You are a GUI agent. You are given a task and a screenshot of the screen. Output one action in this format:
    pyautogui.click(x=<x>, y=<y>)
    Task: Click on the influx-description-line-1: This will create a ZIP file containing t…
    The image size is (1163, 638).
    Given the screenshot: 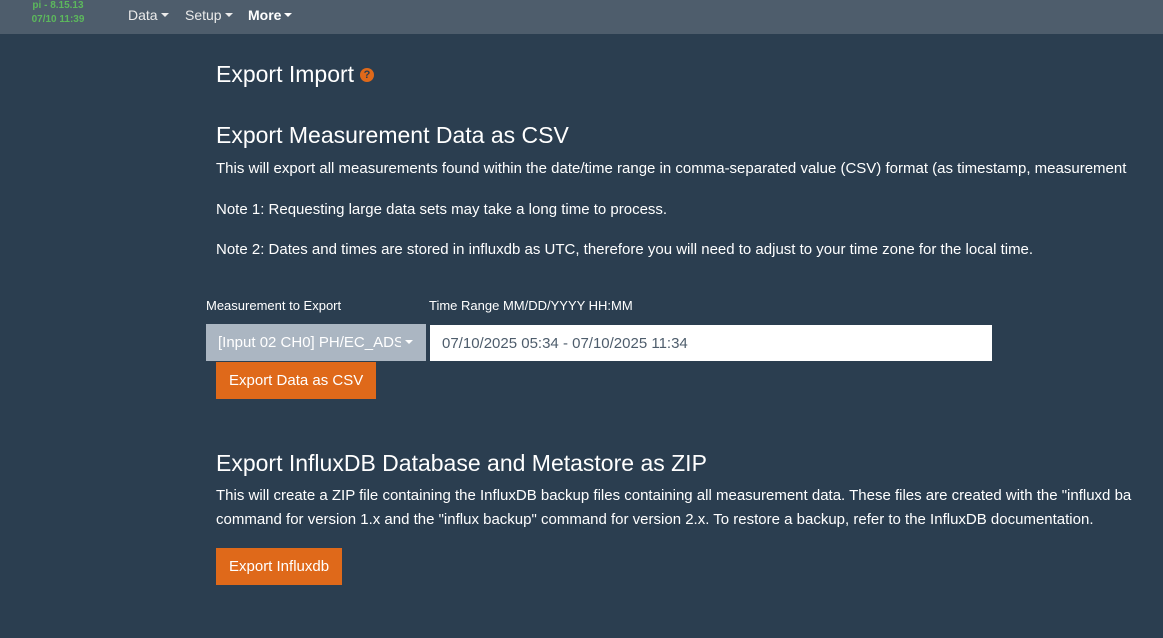 What is the action you would take?
    pyautogui.click(x=674, y=495)
    